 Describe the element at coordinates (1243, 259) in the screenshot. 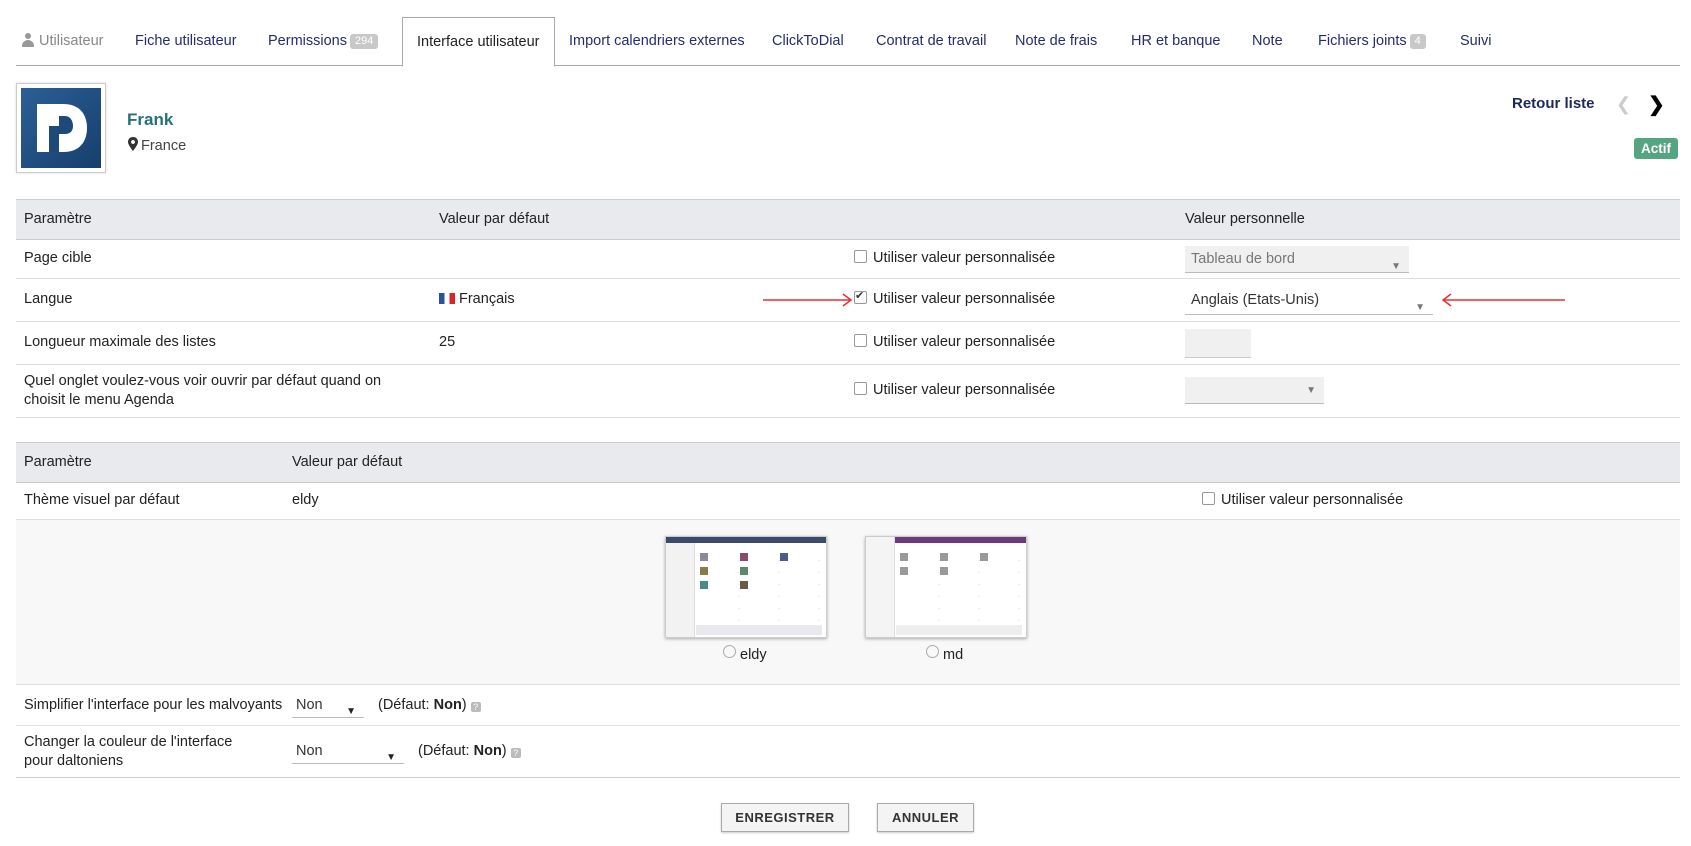

I see `select-value: Tableau de bord` at that location.